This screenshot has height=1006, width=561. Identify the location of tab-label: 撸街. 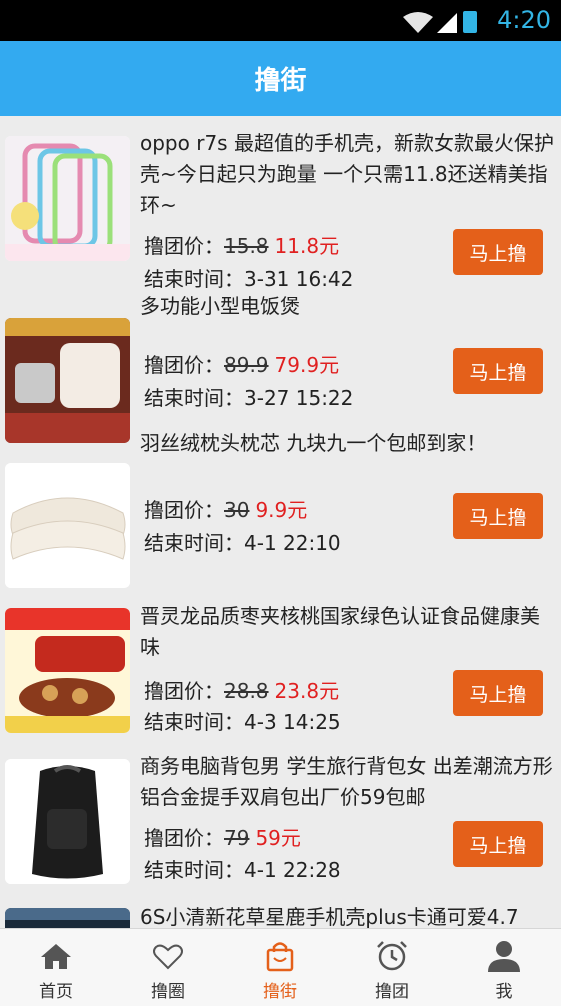
(280, 992).